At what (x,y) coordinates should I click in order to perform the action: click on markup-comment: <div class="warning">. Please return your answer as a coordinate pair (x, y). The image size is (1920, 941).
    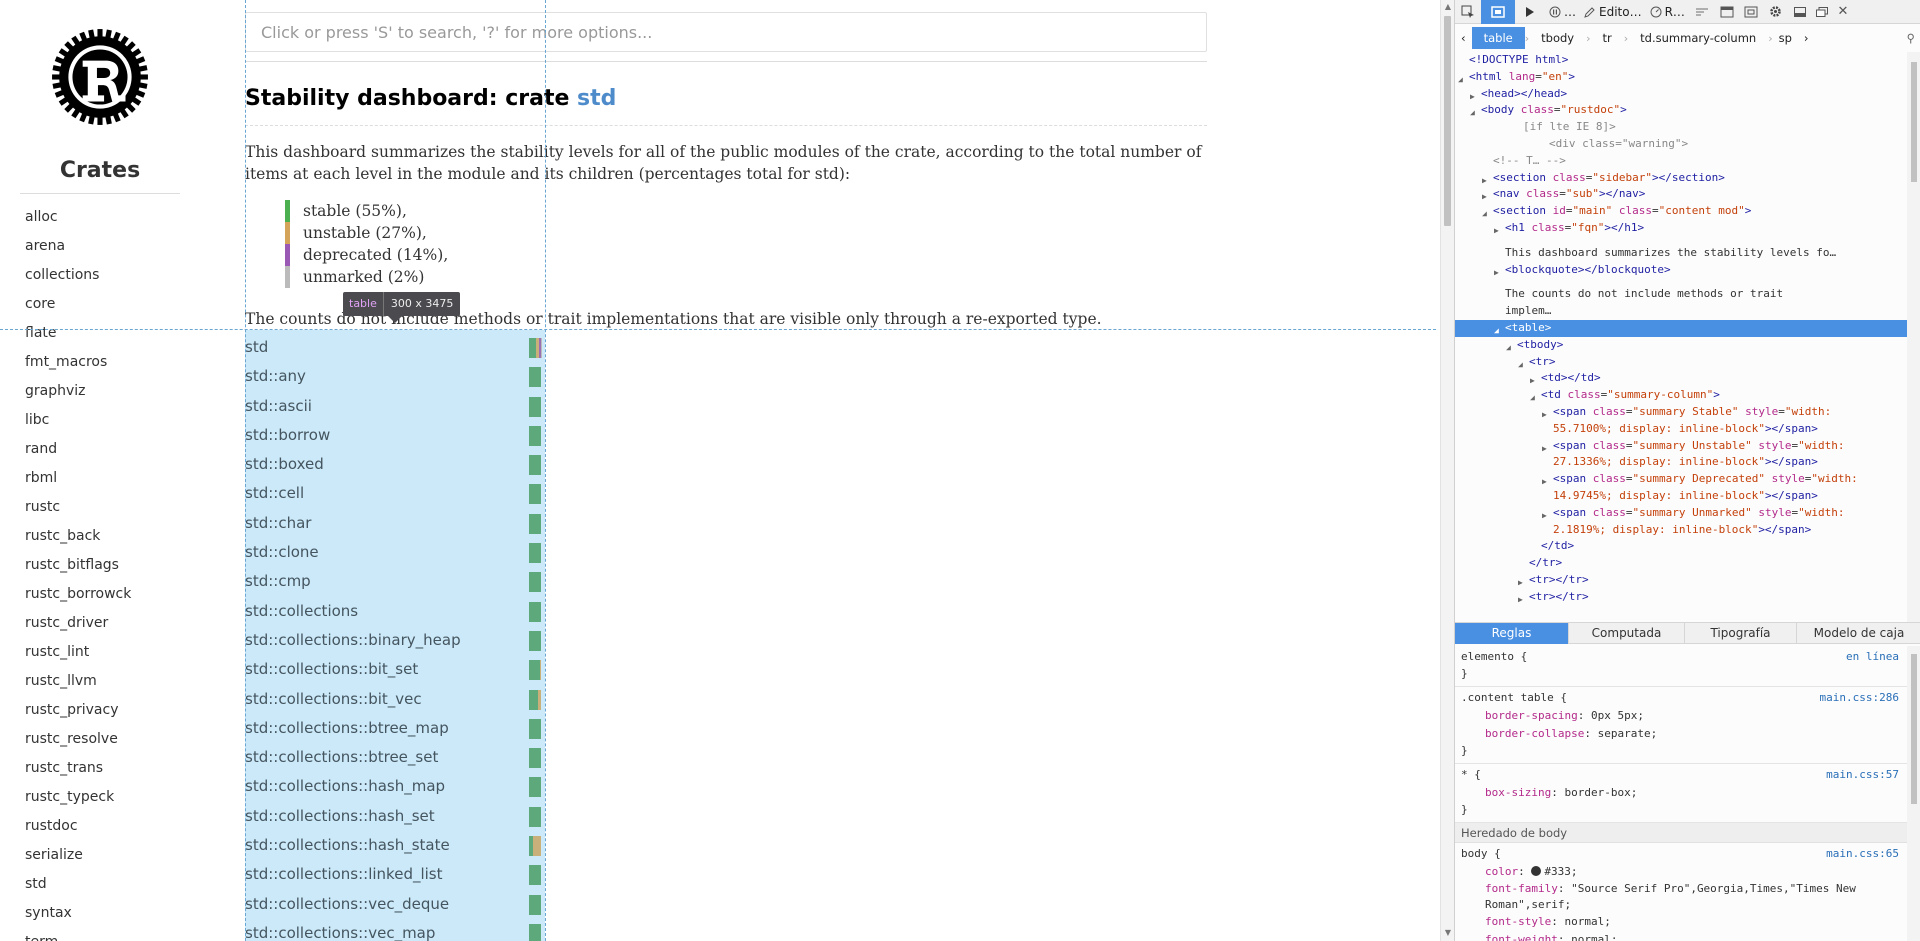
    Looking at the image, I should click on (1681, 144).